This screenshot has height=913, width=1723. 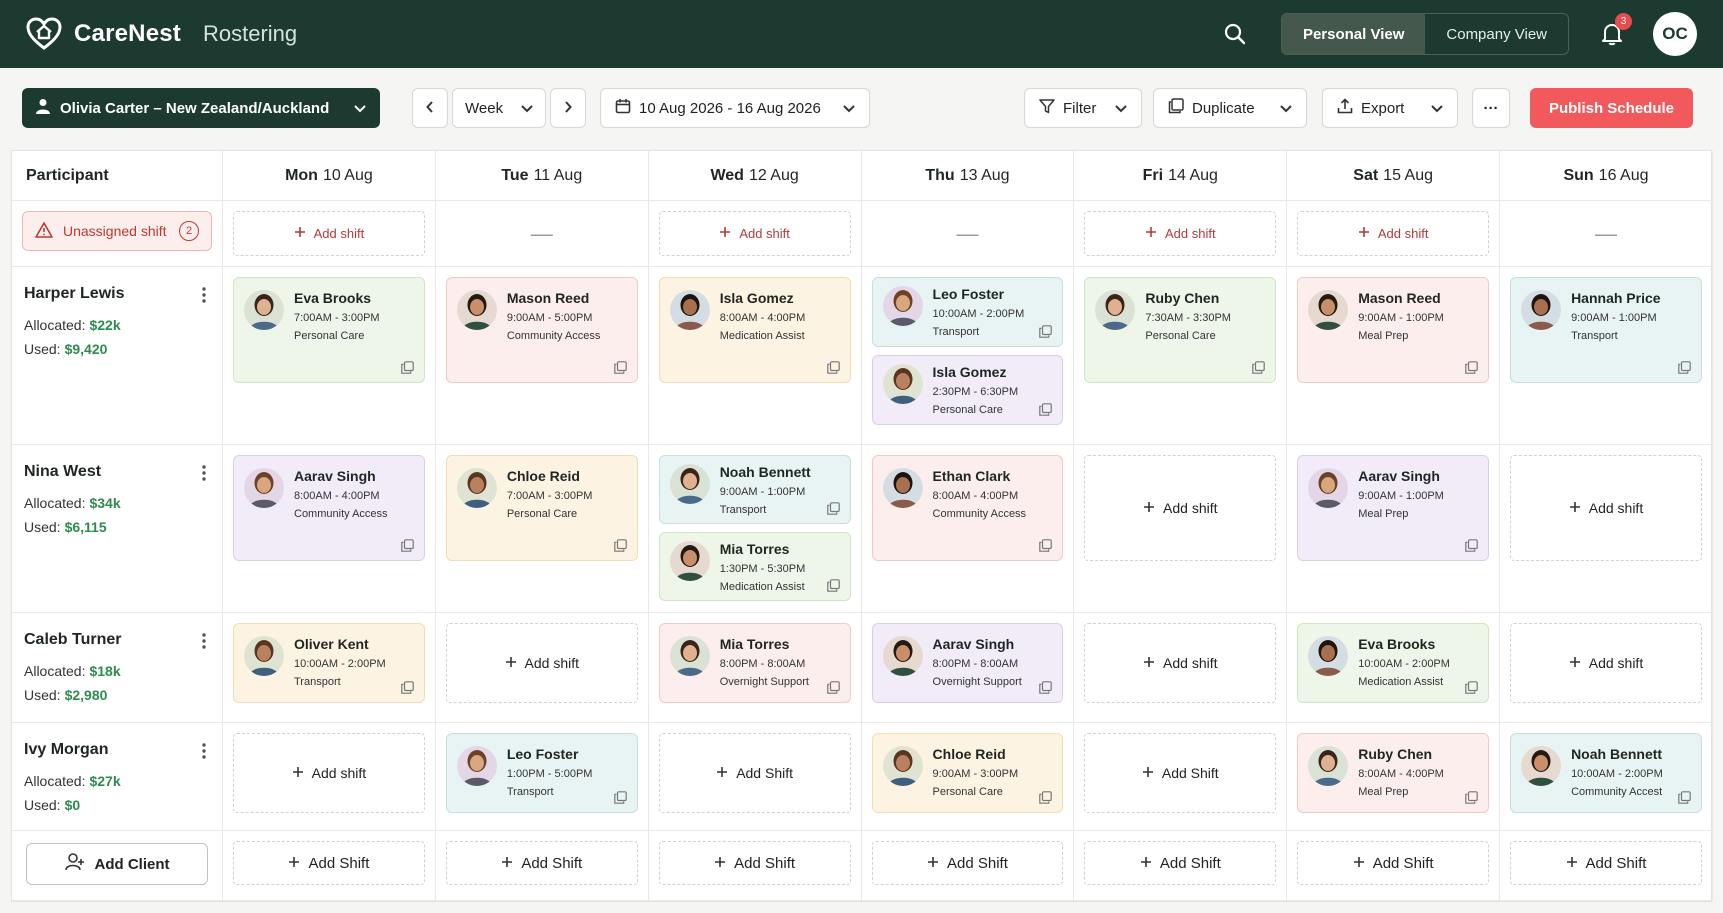 What do you see at coordinates (754, 489) in the screenshot?
I see `shift-card: Noah Bennett 9:00AM - 1:00PM Transport` at bounding box center [754, 489].